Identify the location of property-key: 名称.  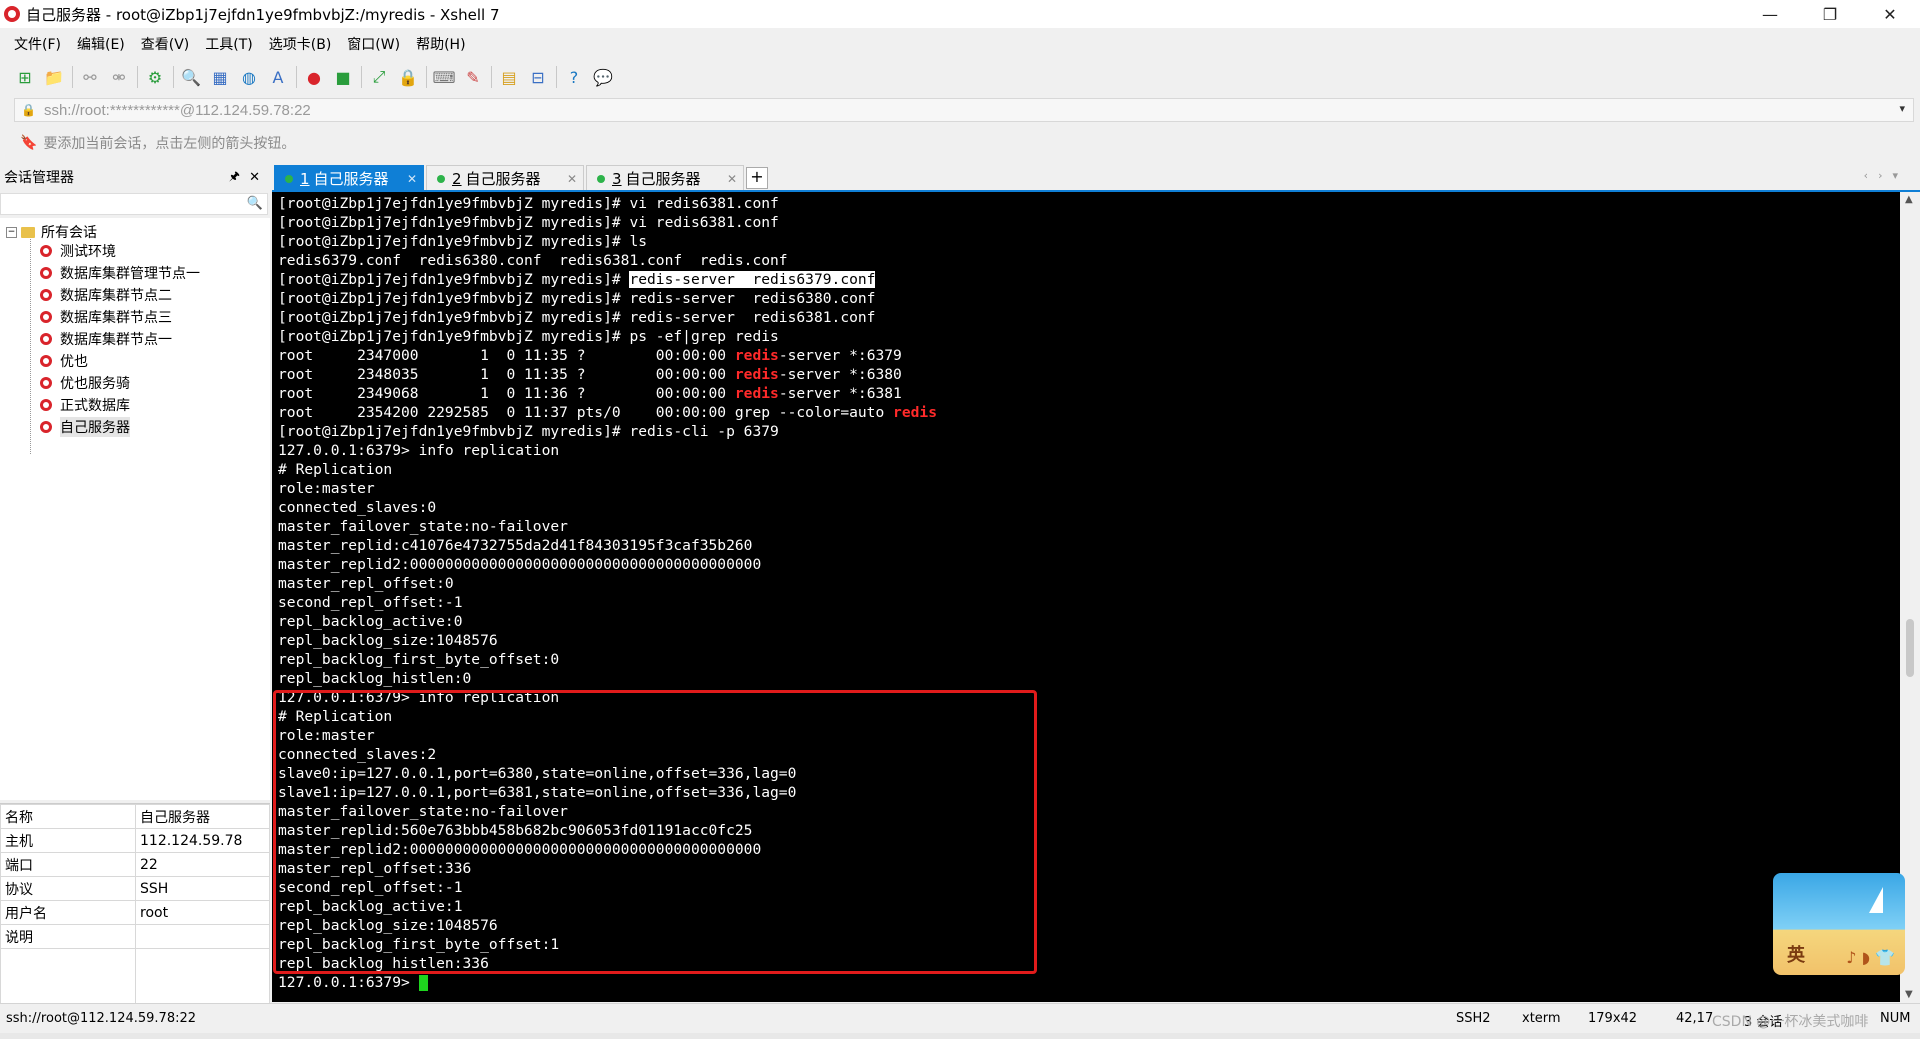
(68, 816).